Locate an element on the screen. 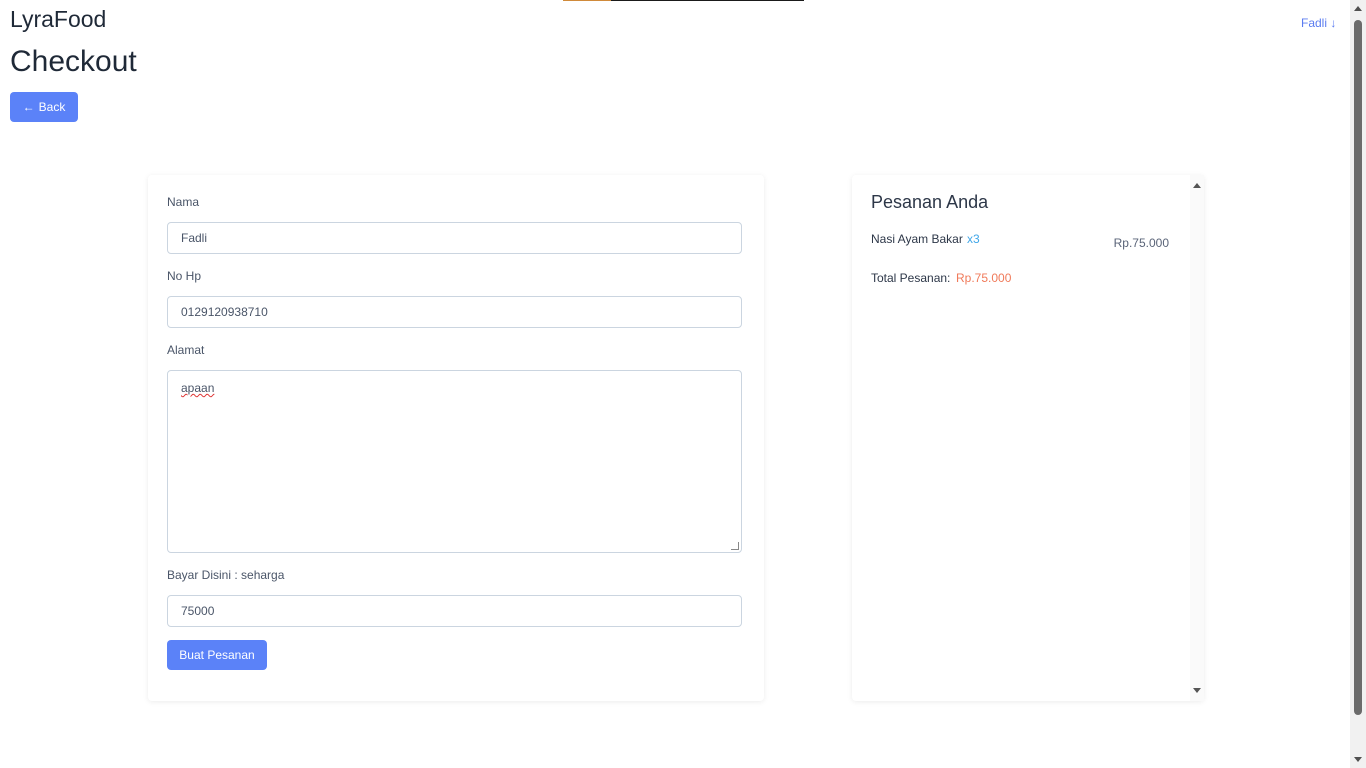 The image size is (1366, 768). name-input: Fadli is located at coordinates (454, 238).